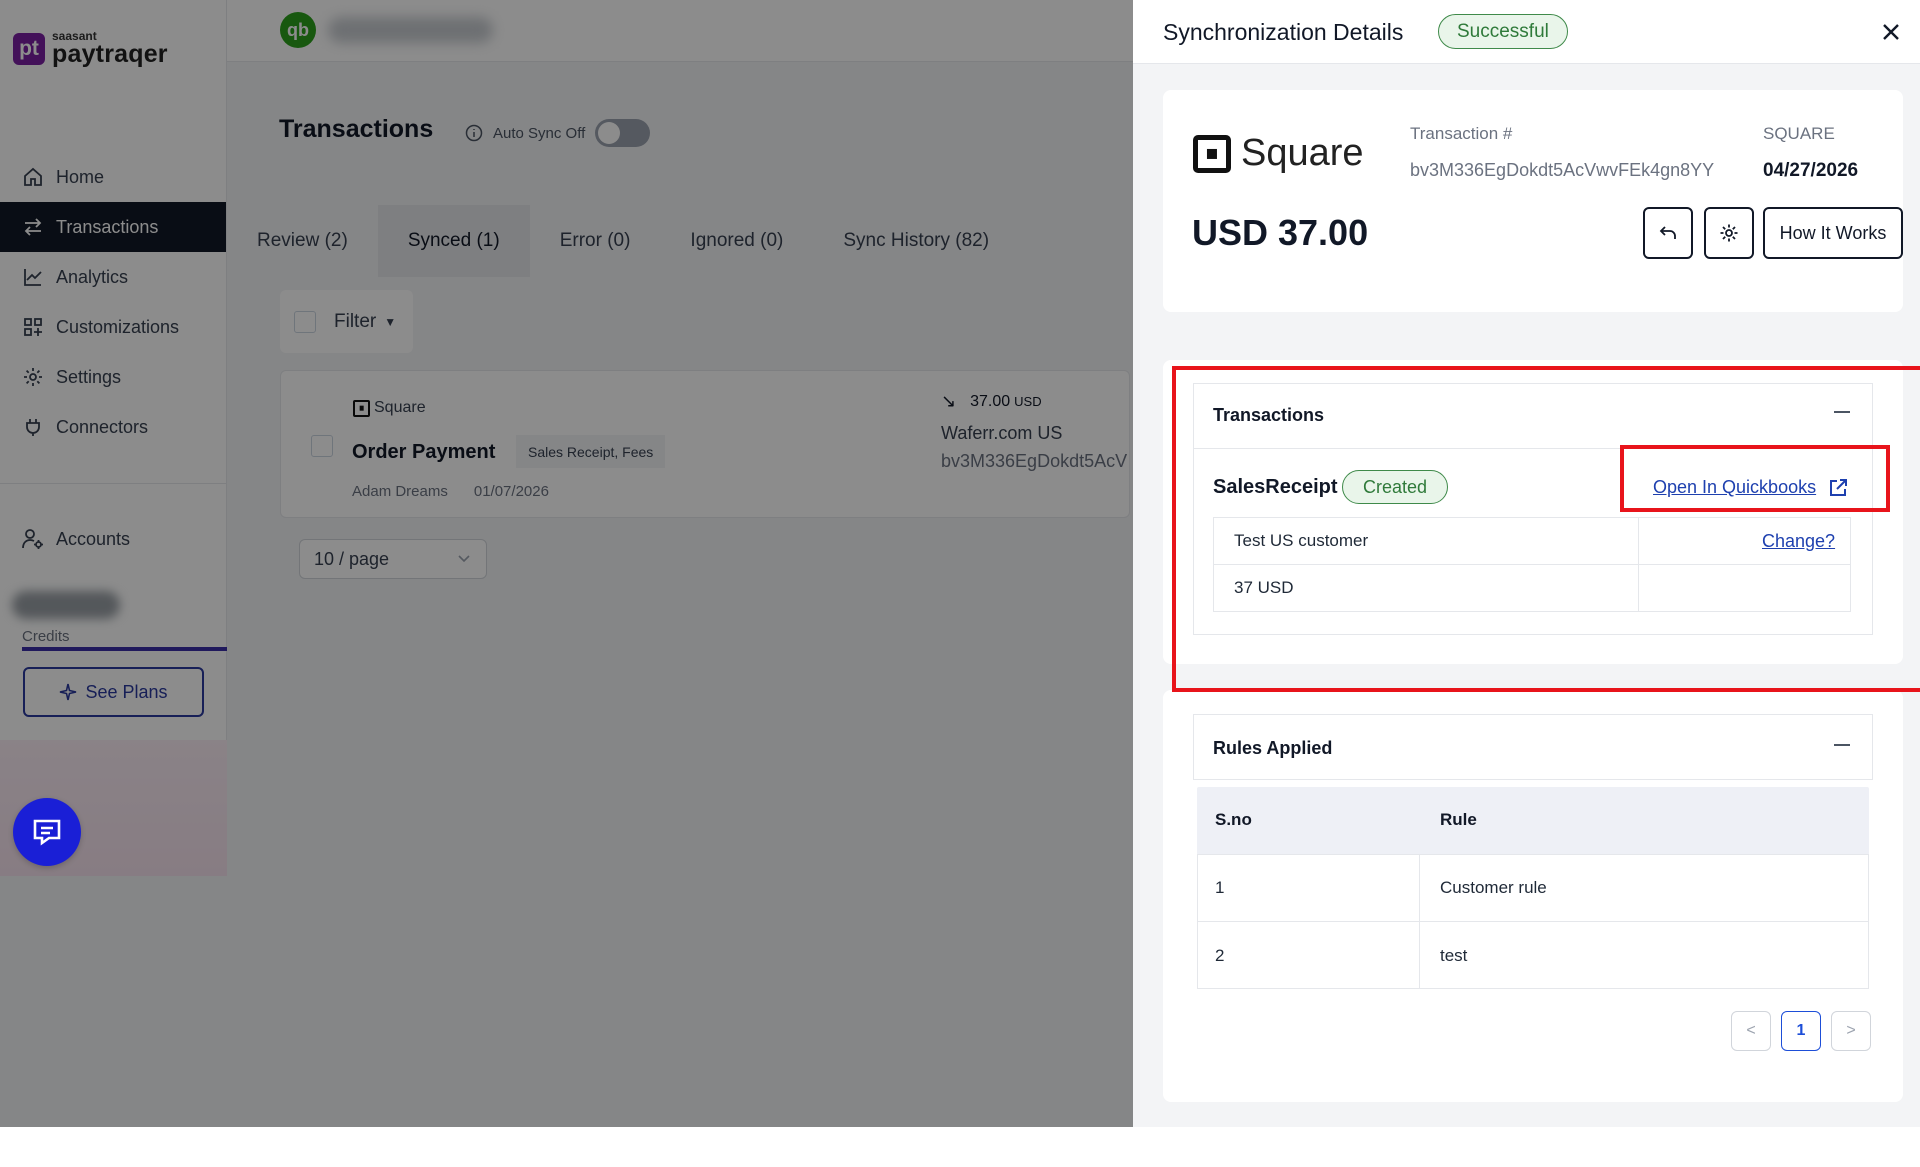 The image size is (1920, 1167). Describe the element at coordinates (1833, 233) in the screenshot. I see `how-it-works-button: How It Works` at that location.